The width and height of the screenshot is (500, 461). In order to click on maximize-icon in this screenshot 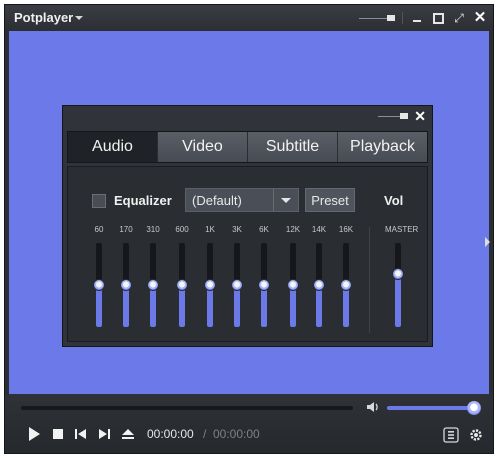, I will do `click(438, 18)`.